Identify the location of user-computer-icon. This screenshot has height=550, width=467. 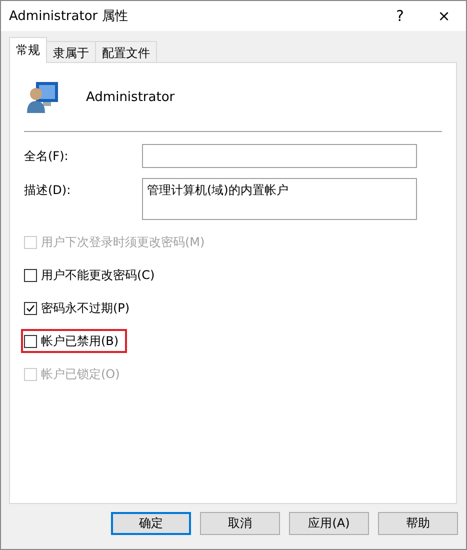
(43, 97).